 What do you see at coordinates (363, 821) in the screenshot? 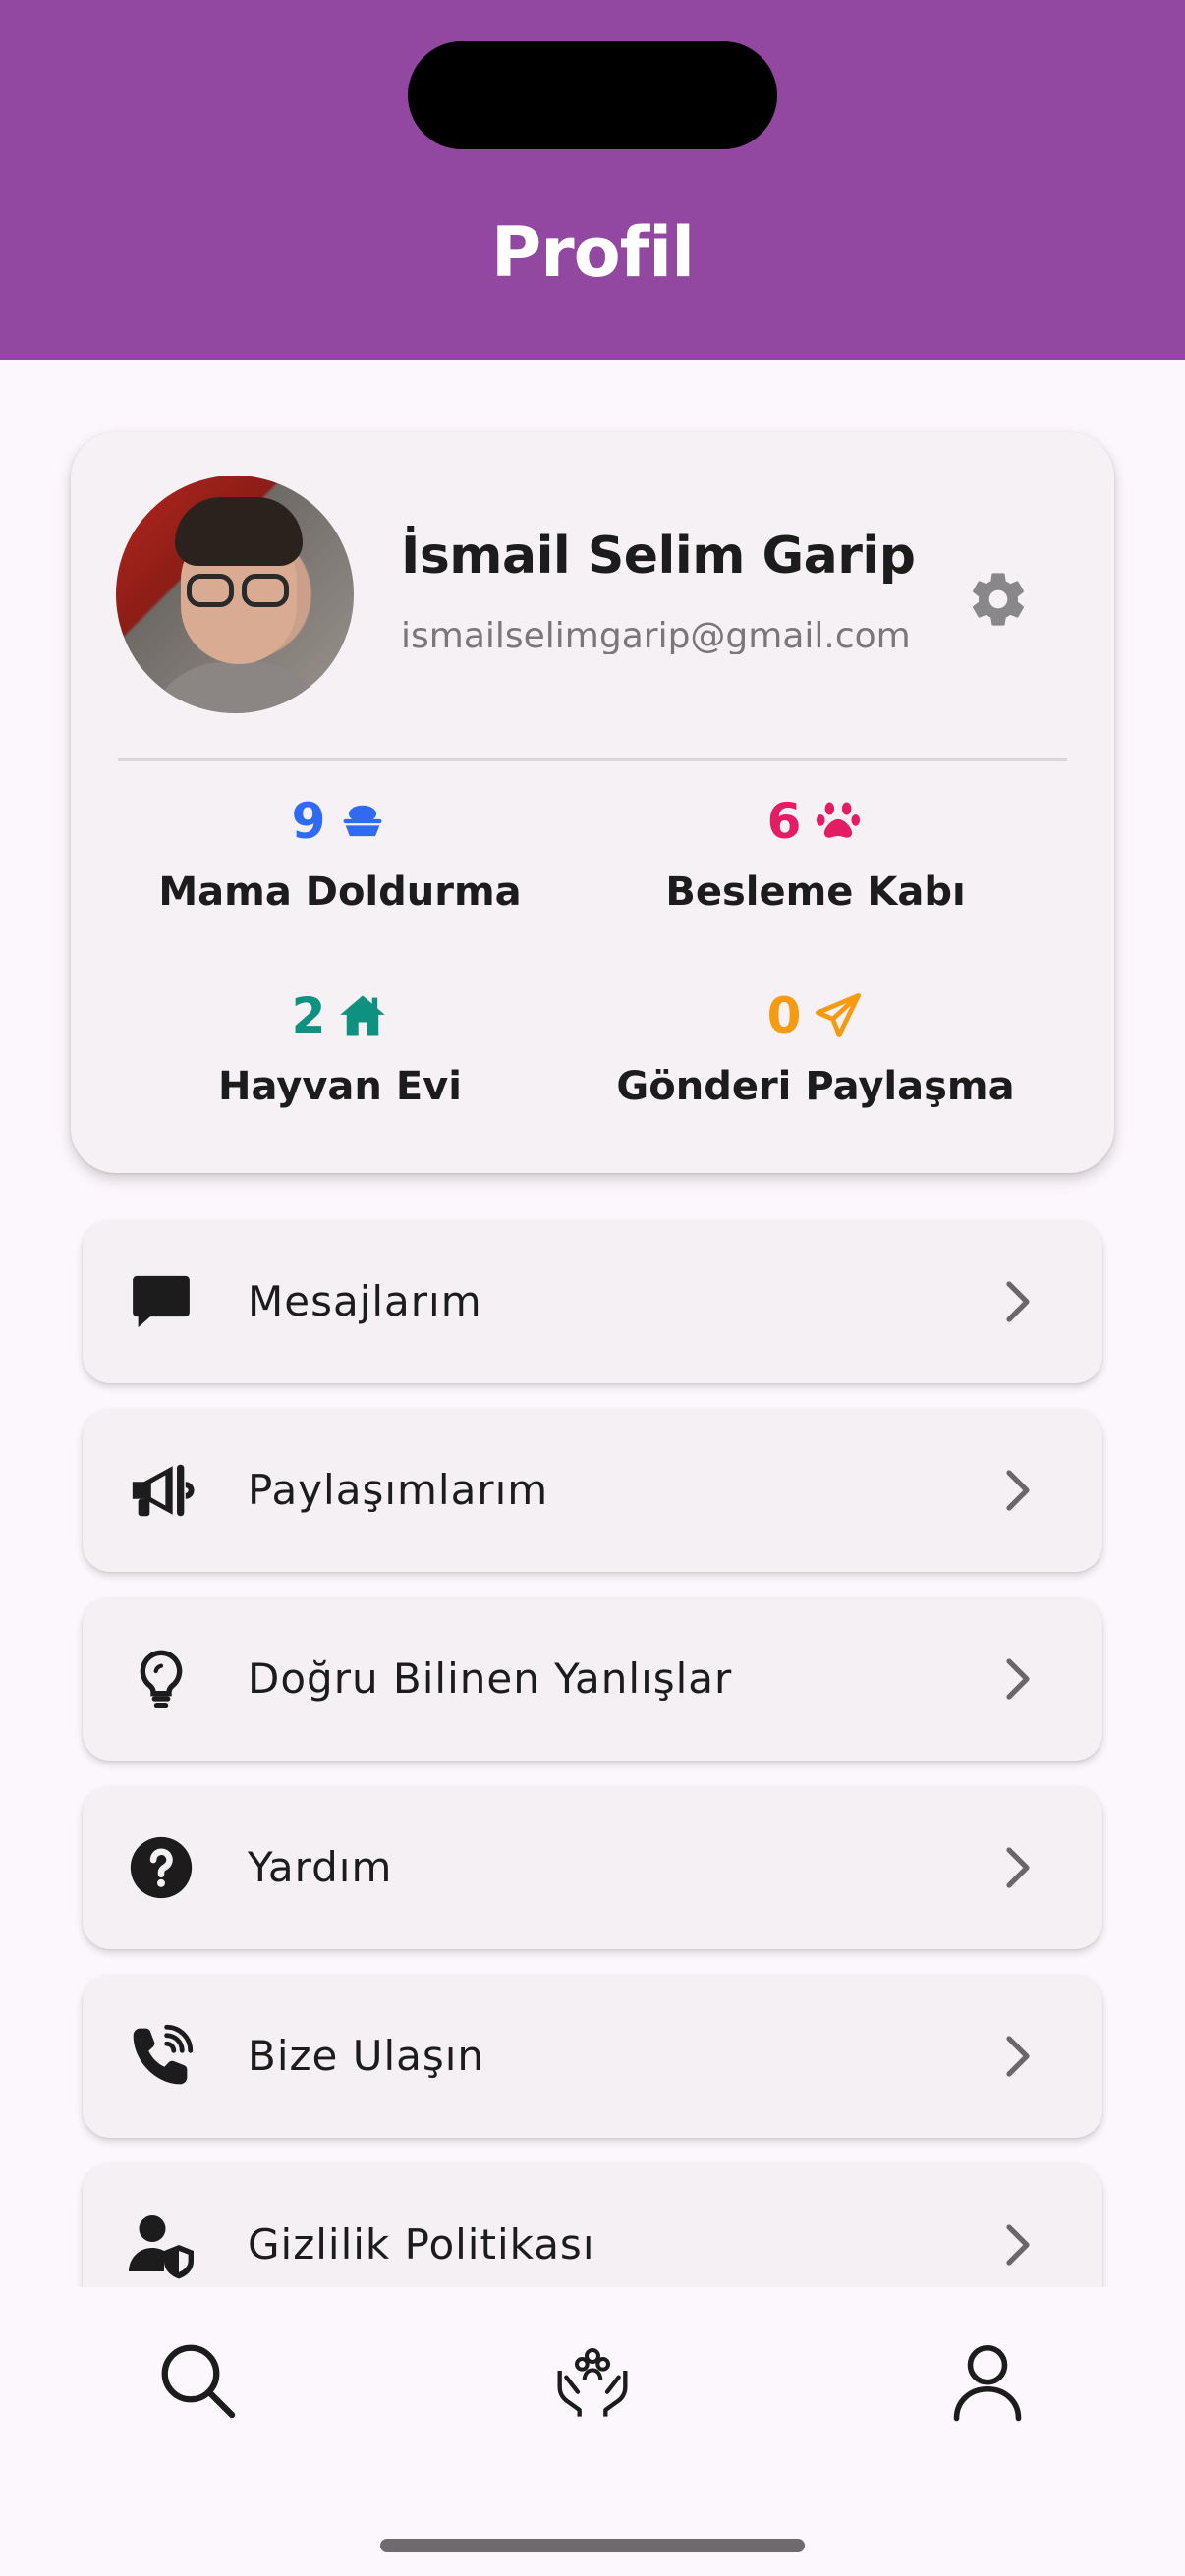
I see `food-bowl-icon` at bounding box center [363, 821].